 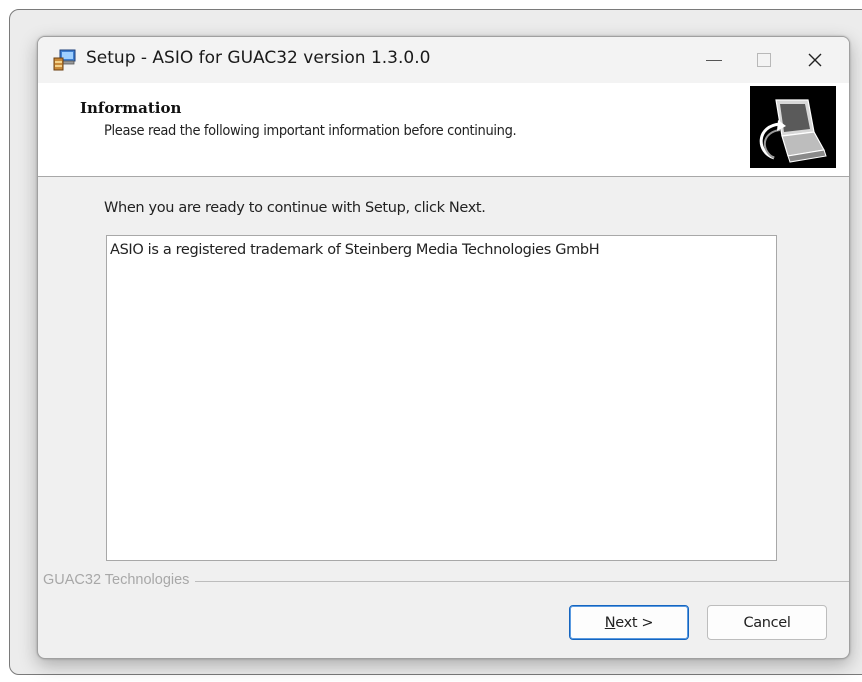 I want to click on minimize-button, so click(x=714, y=60).